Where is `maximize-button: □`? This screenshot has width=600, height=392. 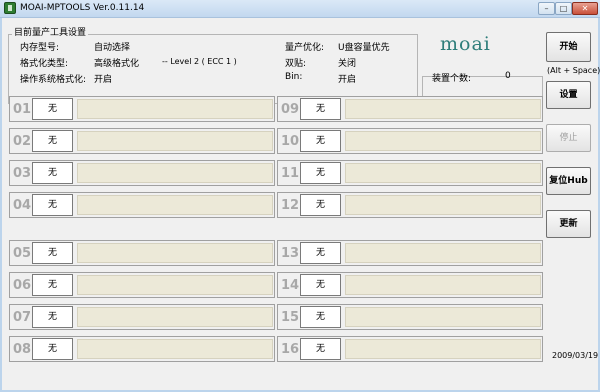
maximize-button: □ is located at coordinates (563, 8).